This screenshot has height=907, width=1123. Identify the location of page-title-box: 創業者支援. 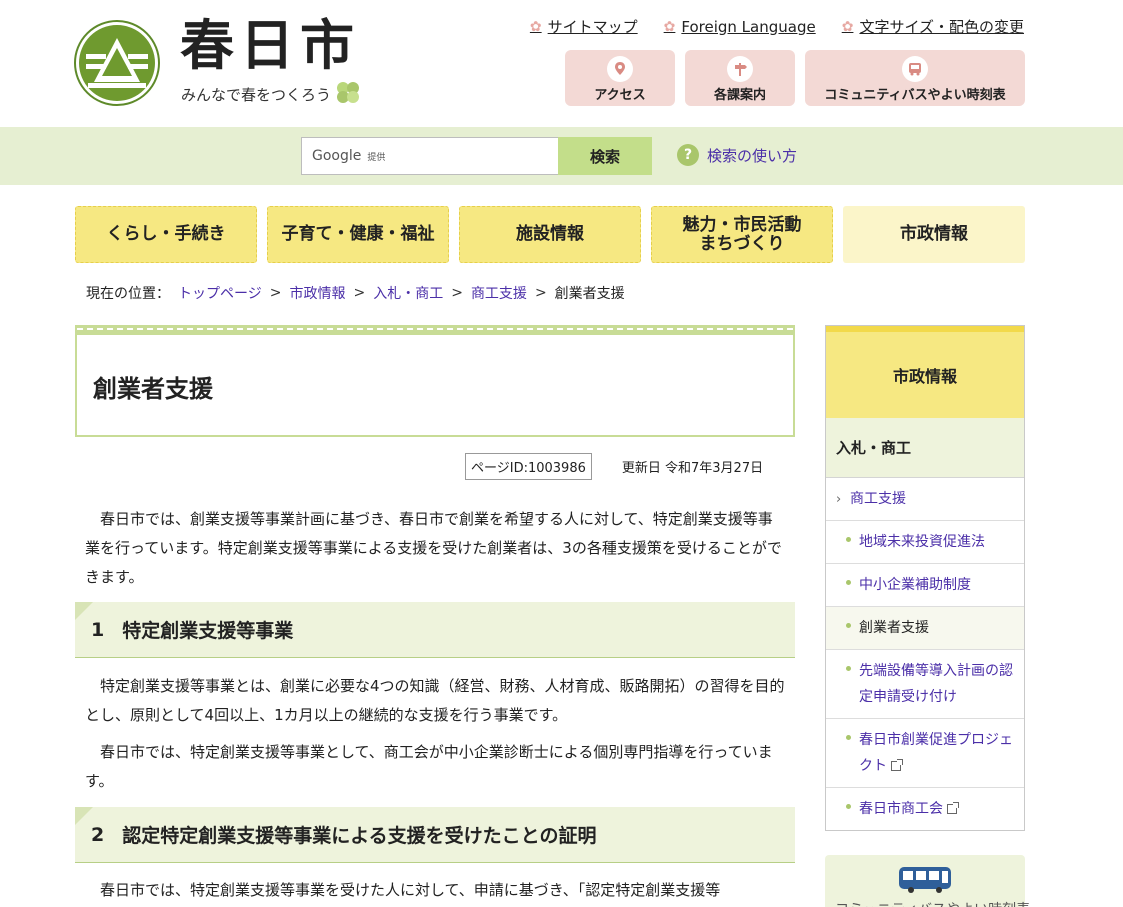
(435, 381).